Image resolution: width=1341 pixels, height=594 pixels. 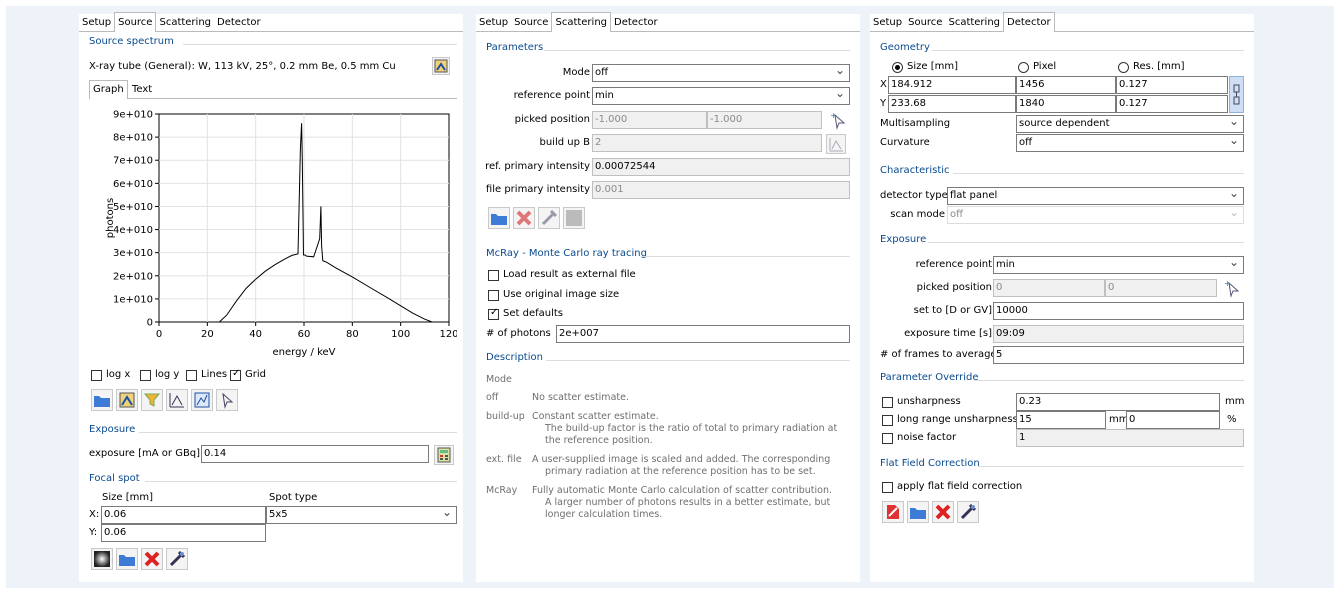 What do you see at coordinates (133, 207) in the screenshot?
I see `y-tick-label: 5e+010` at bounding box center [133, 207].